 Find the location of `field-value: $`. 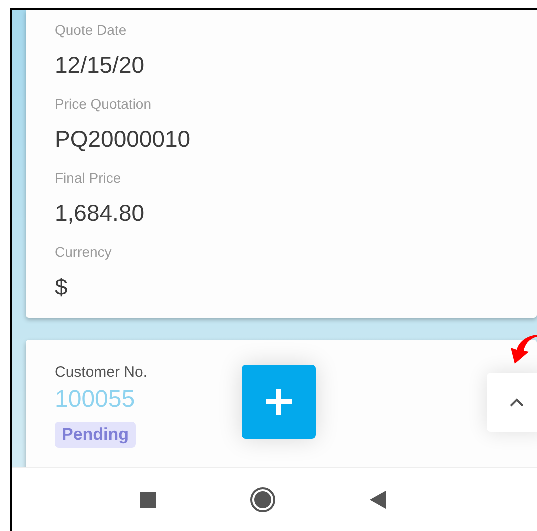

field-value: $ is located at coordinates (62, 287).